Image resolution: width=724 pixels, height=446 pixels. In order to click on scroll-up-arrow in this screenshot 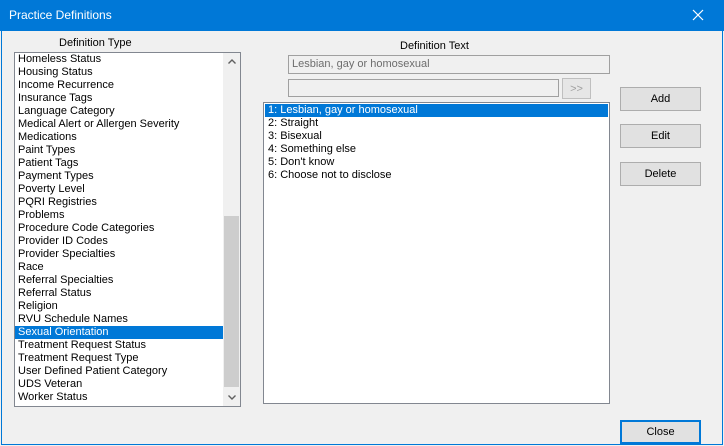, I will do `click(231, 61)`.